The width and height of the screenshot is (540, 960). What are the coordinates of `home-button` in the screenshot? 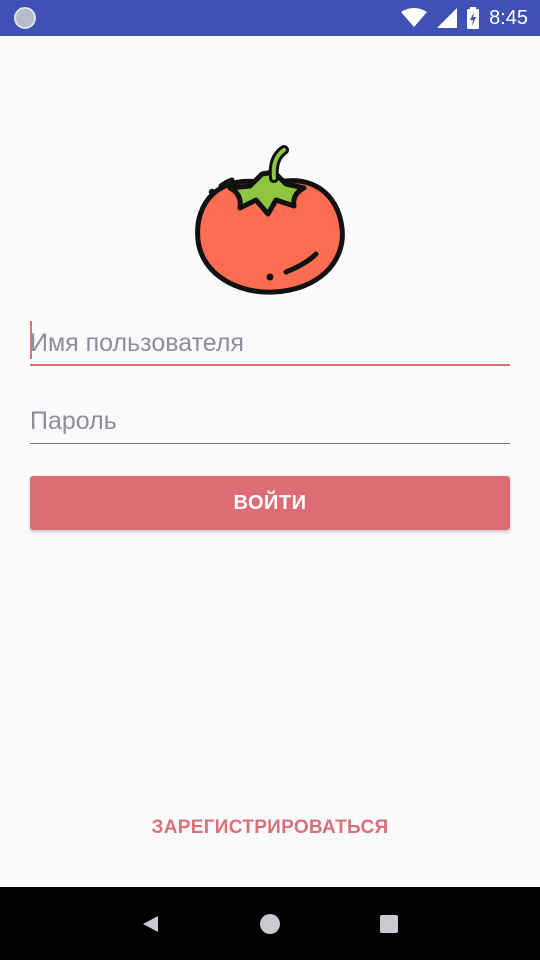 It's located at (270, 924).